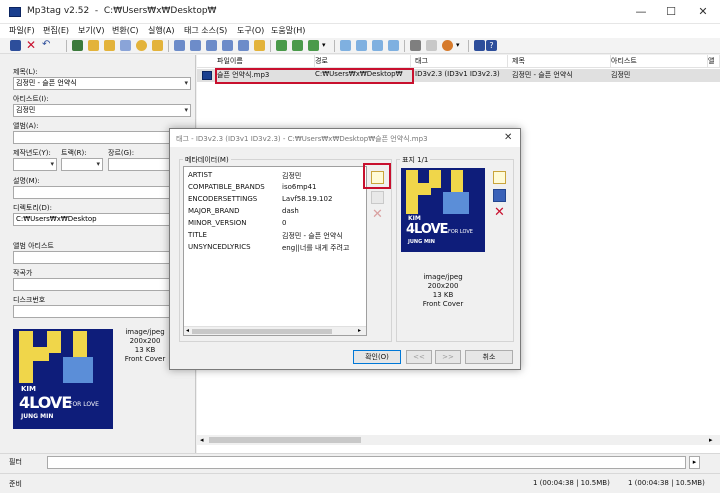 The image size is (720, 493). Describe the element at coordinates (197, 235) in the screenshot. I see `metadata-key: TITLE` at that location.